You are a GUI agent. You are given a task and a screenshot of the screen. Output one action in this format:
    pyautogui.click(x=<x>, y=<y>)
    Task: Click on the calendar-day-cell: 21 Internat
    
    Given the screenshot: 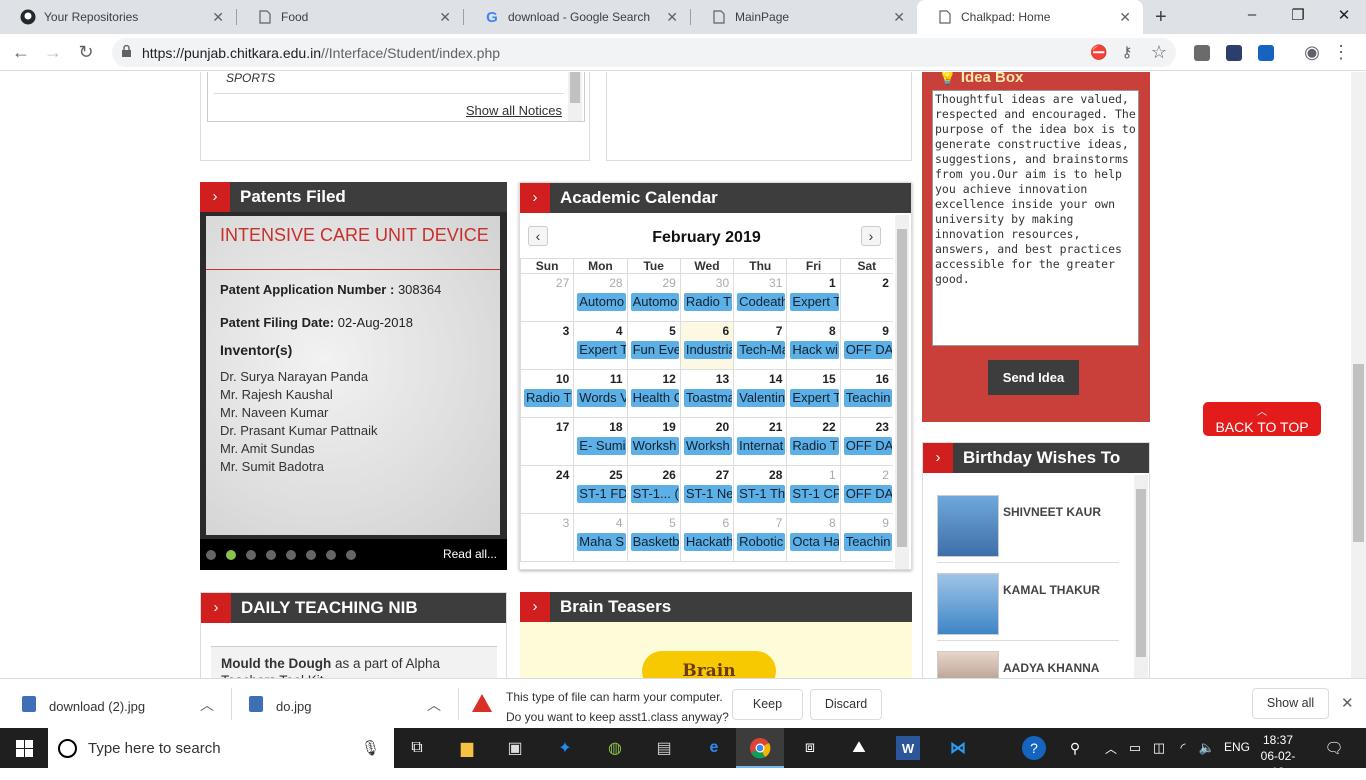 What is the action you would take?
    pyautogui.click(x=760, y=442)
    